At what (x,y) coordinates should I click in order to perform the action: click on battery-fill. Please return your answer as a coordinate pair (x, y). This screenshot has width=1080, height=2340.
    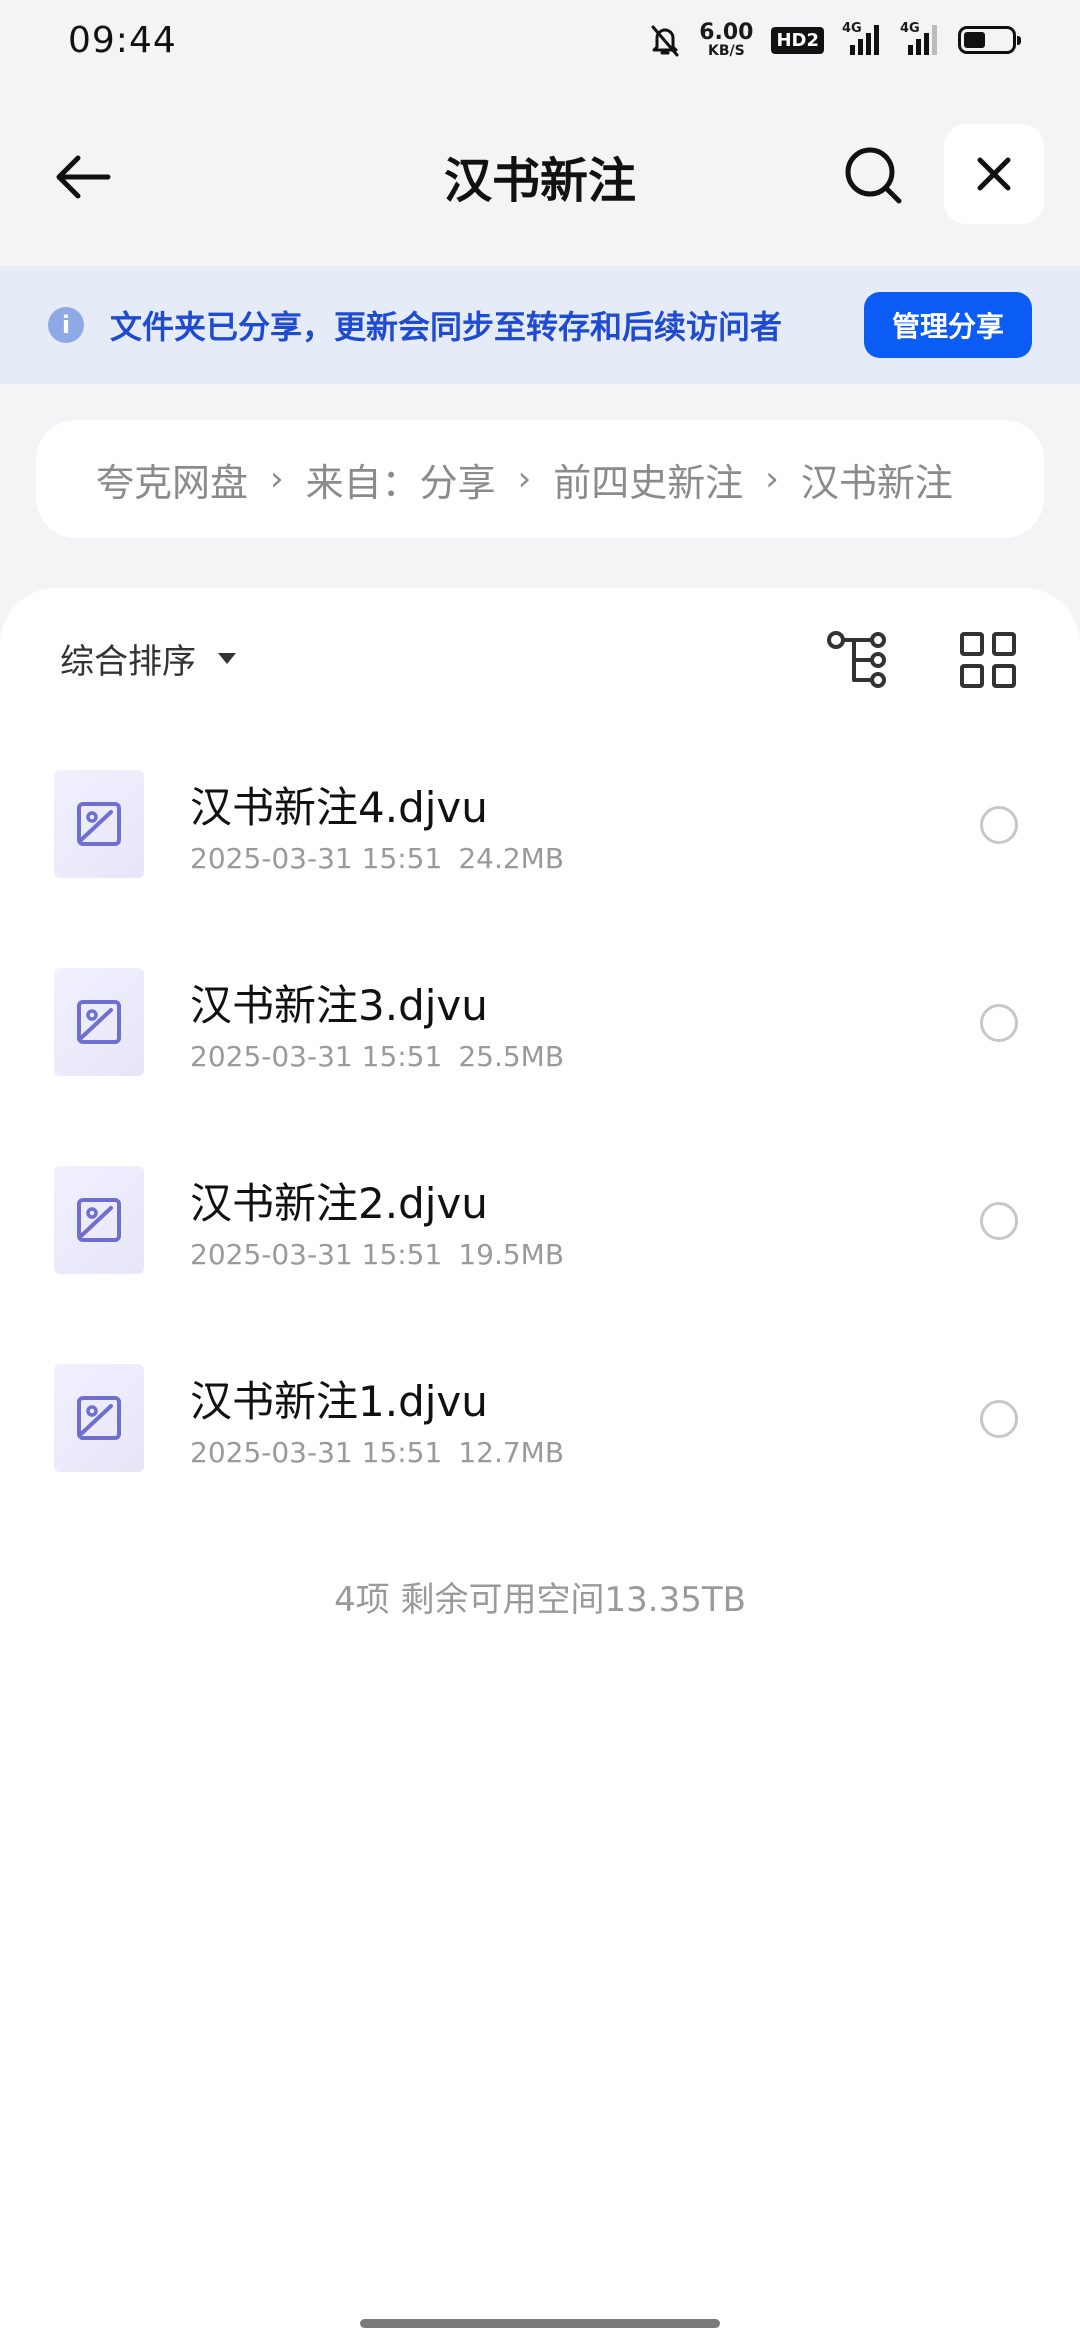
    Looking at the image, I should click on (974, 40).